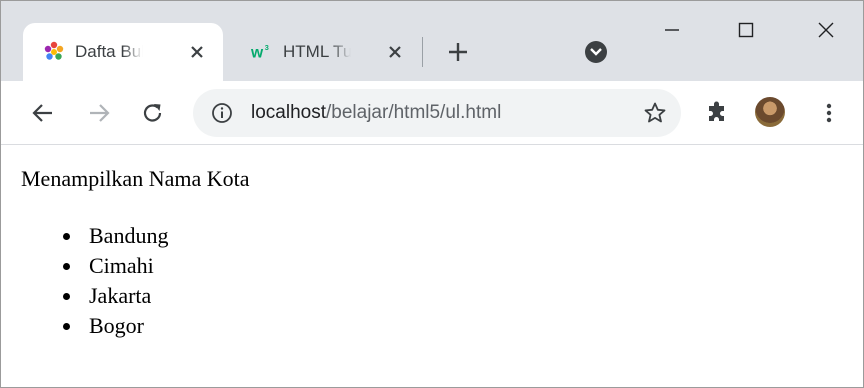 This screenshot has height=388, width=864. I want to click on close-icon, so click(826, 30).